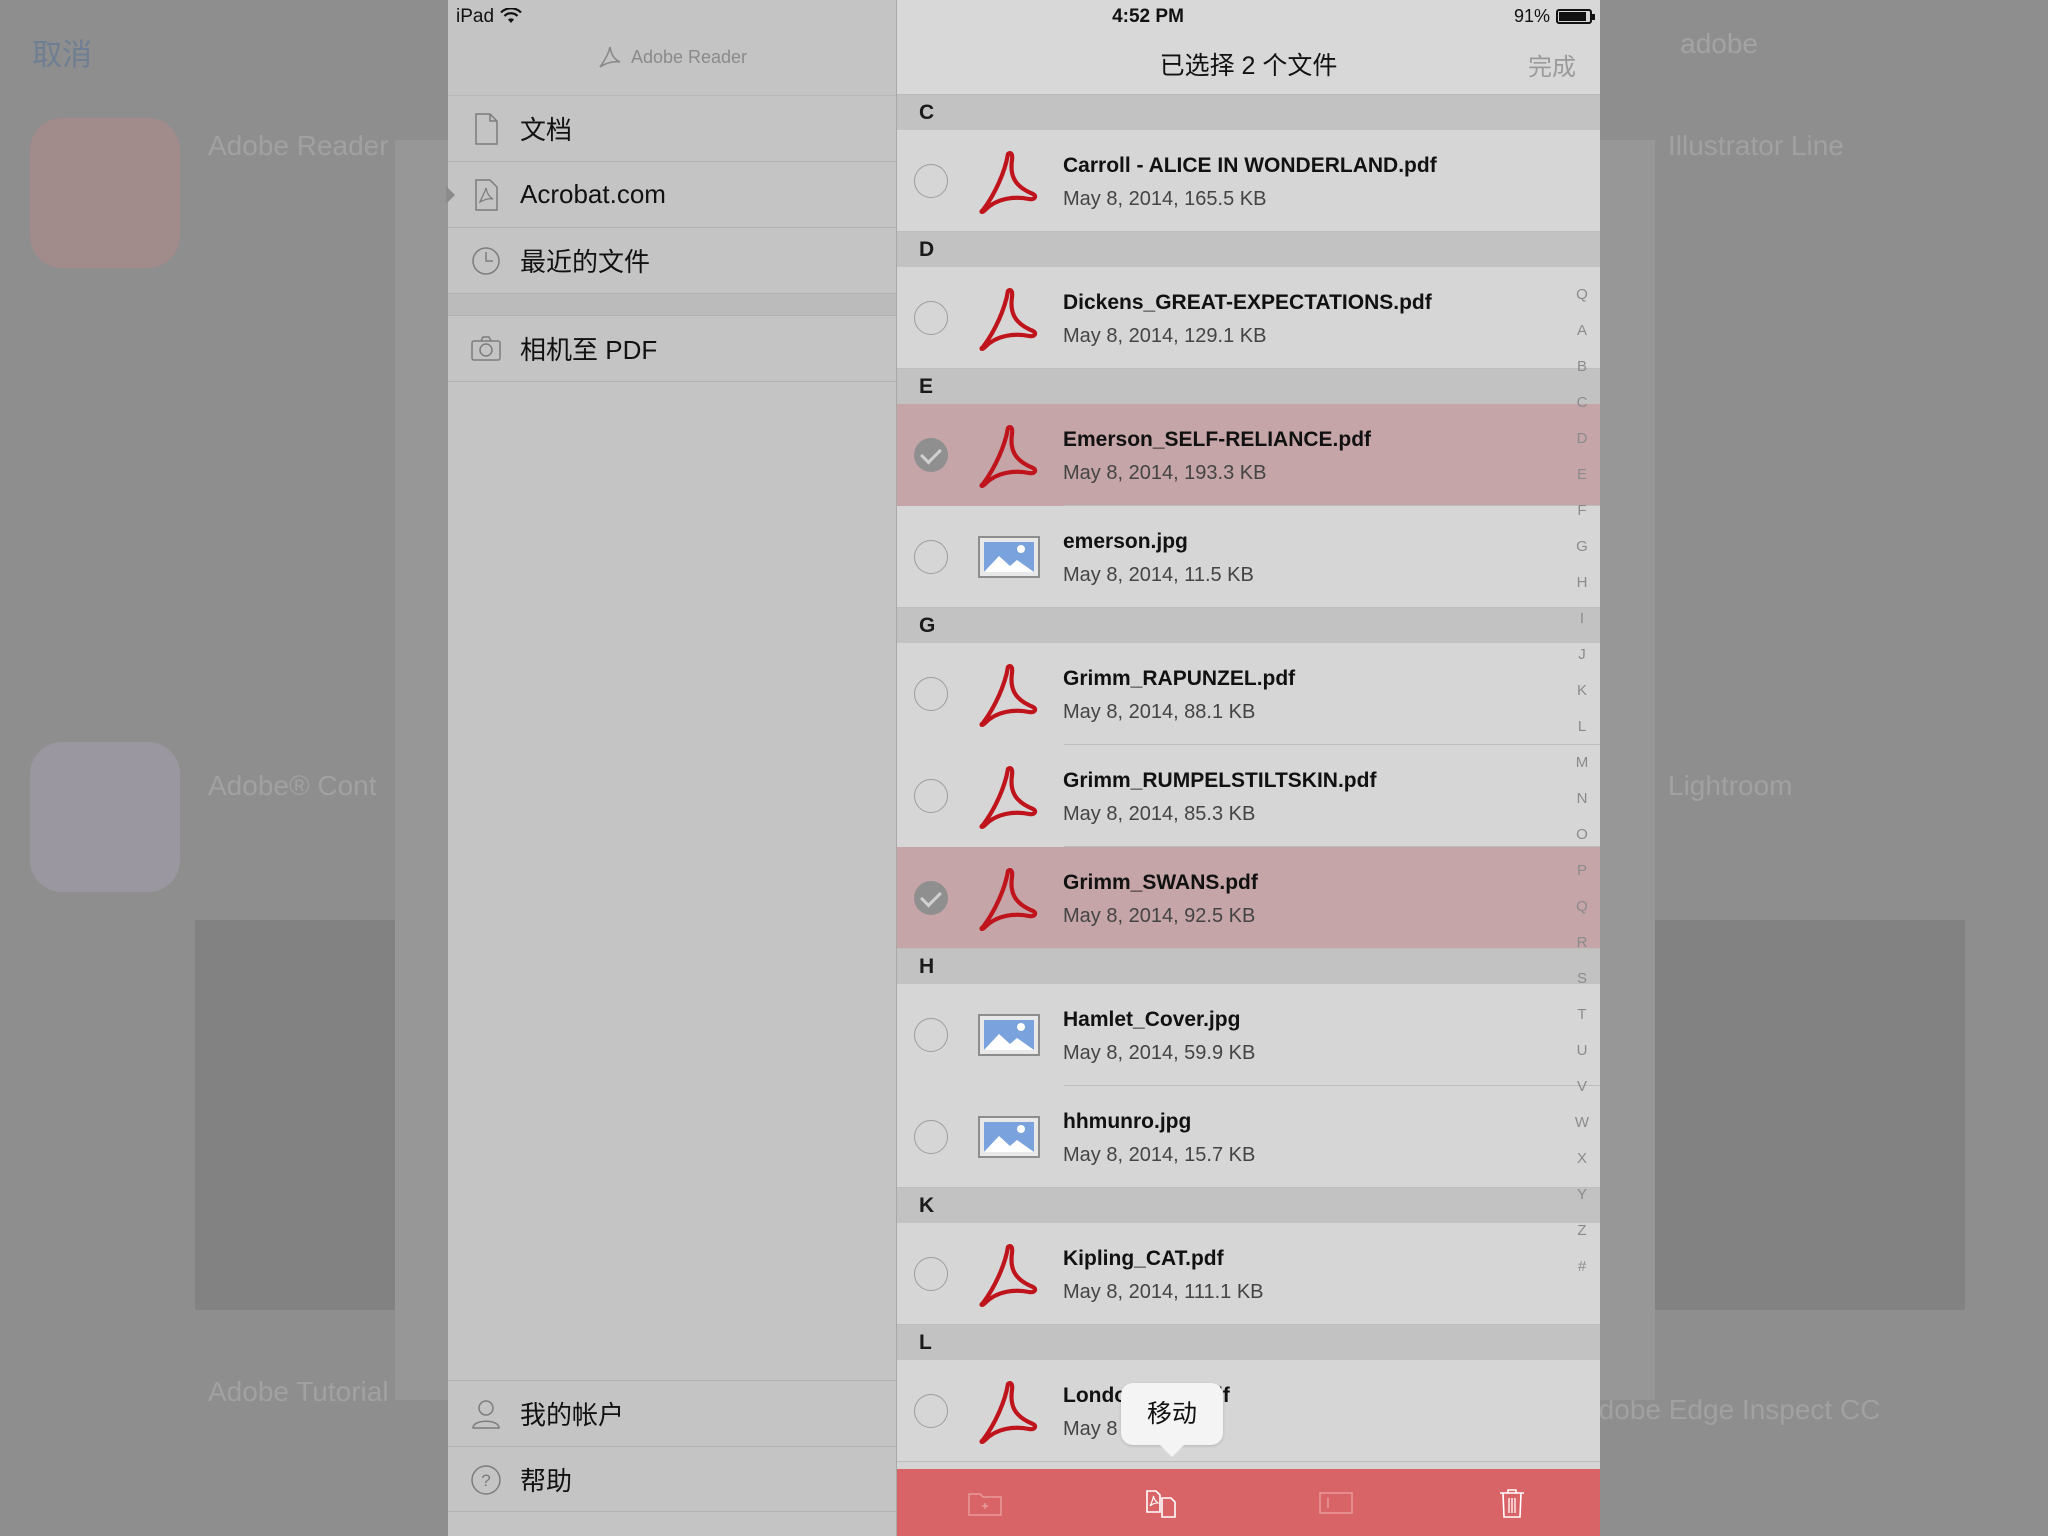 The image size is (2048, 1536). Describe the element at coordinates (1582, 592) in the screenshot. I see `index-letter: H` at that location.